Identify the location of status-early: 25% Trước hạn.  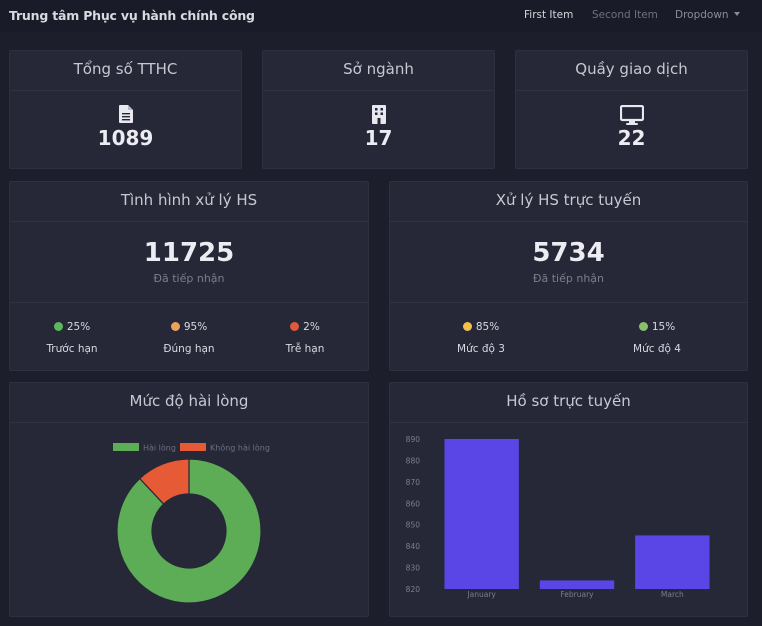
(72, 337).